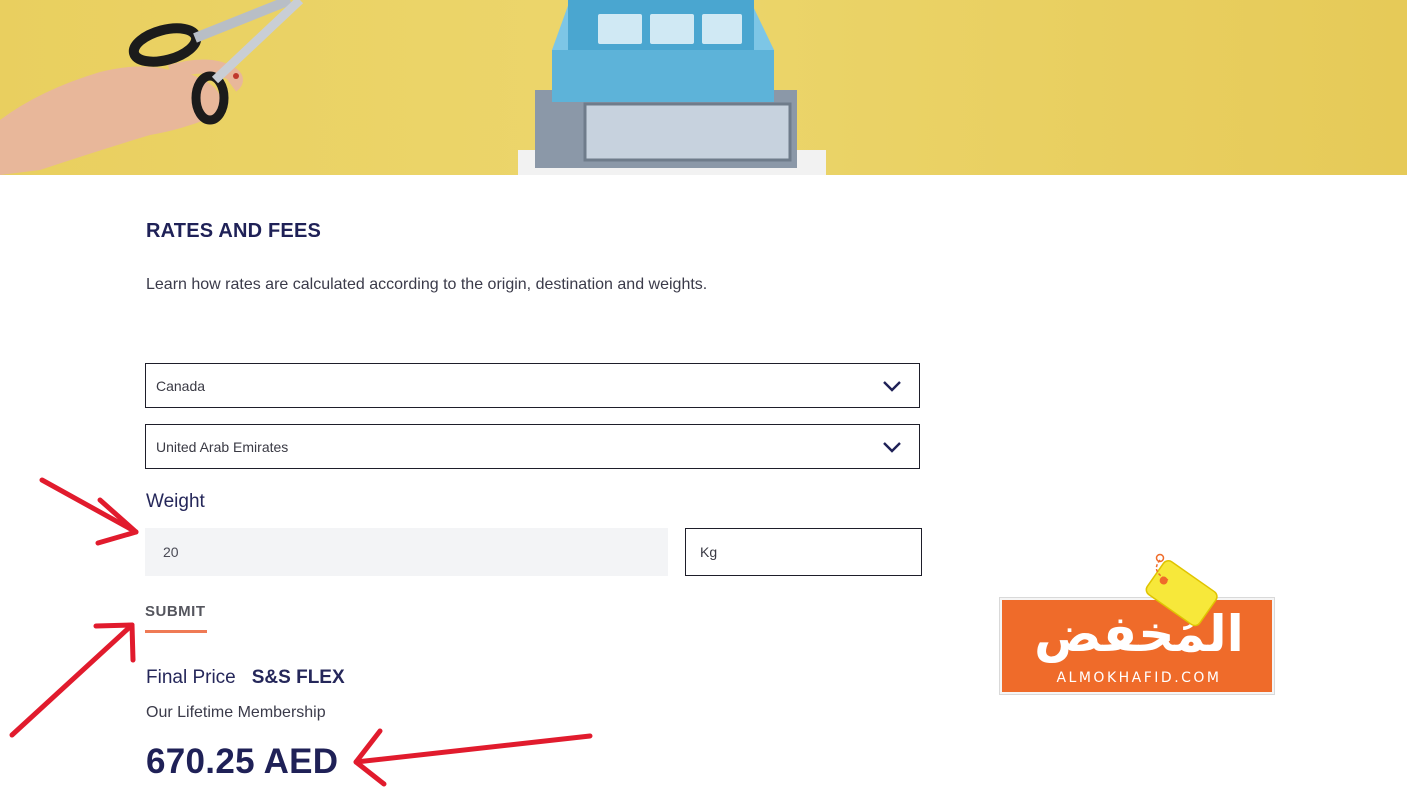 The width and height of the screenshot is (1407, 792). Describe the element at coordinates (532, 446) in the screenshot. I see `destination-select: United Arab Emirates` at that location.